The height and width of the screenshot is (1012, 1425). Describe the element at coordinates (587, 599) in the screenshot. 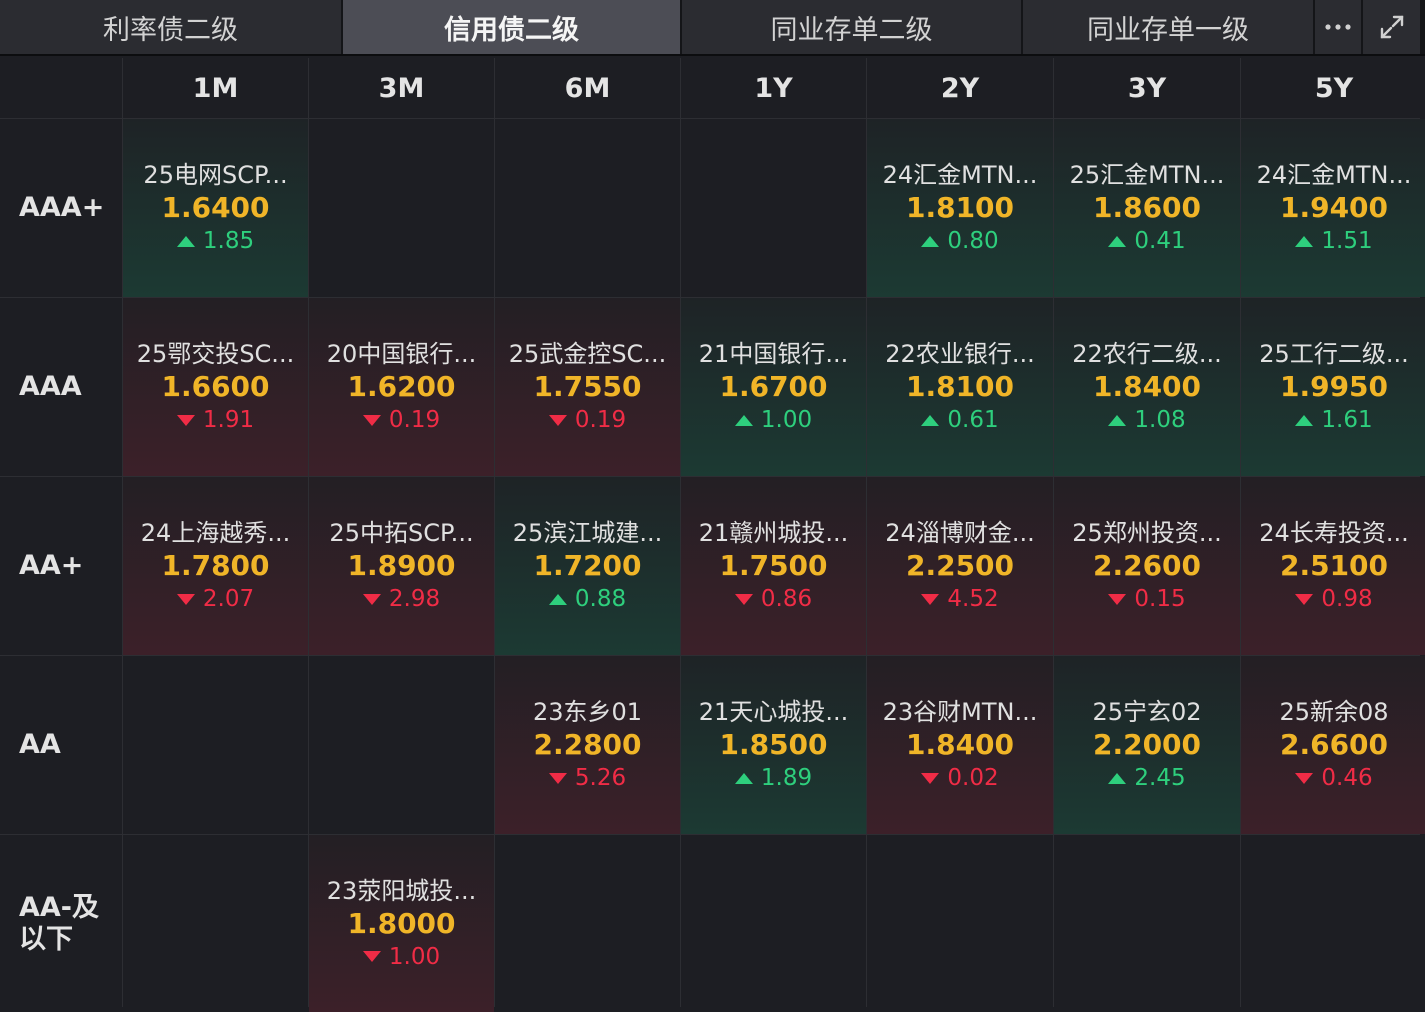

I see `bond-change: 0.88` at that location.